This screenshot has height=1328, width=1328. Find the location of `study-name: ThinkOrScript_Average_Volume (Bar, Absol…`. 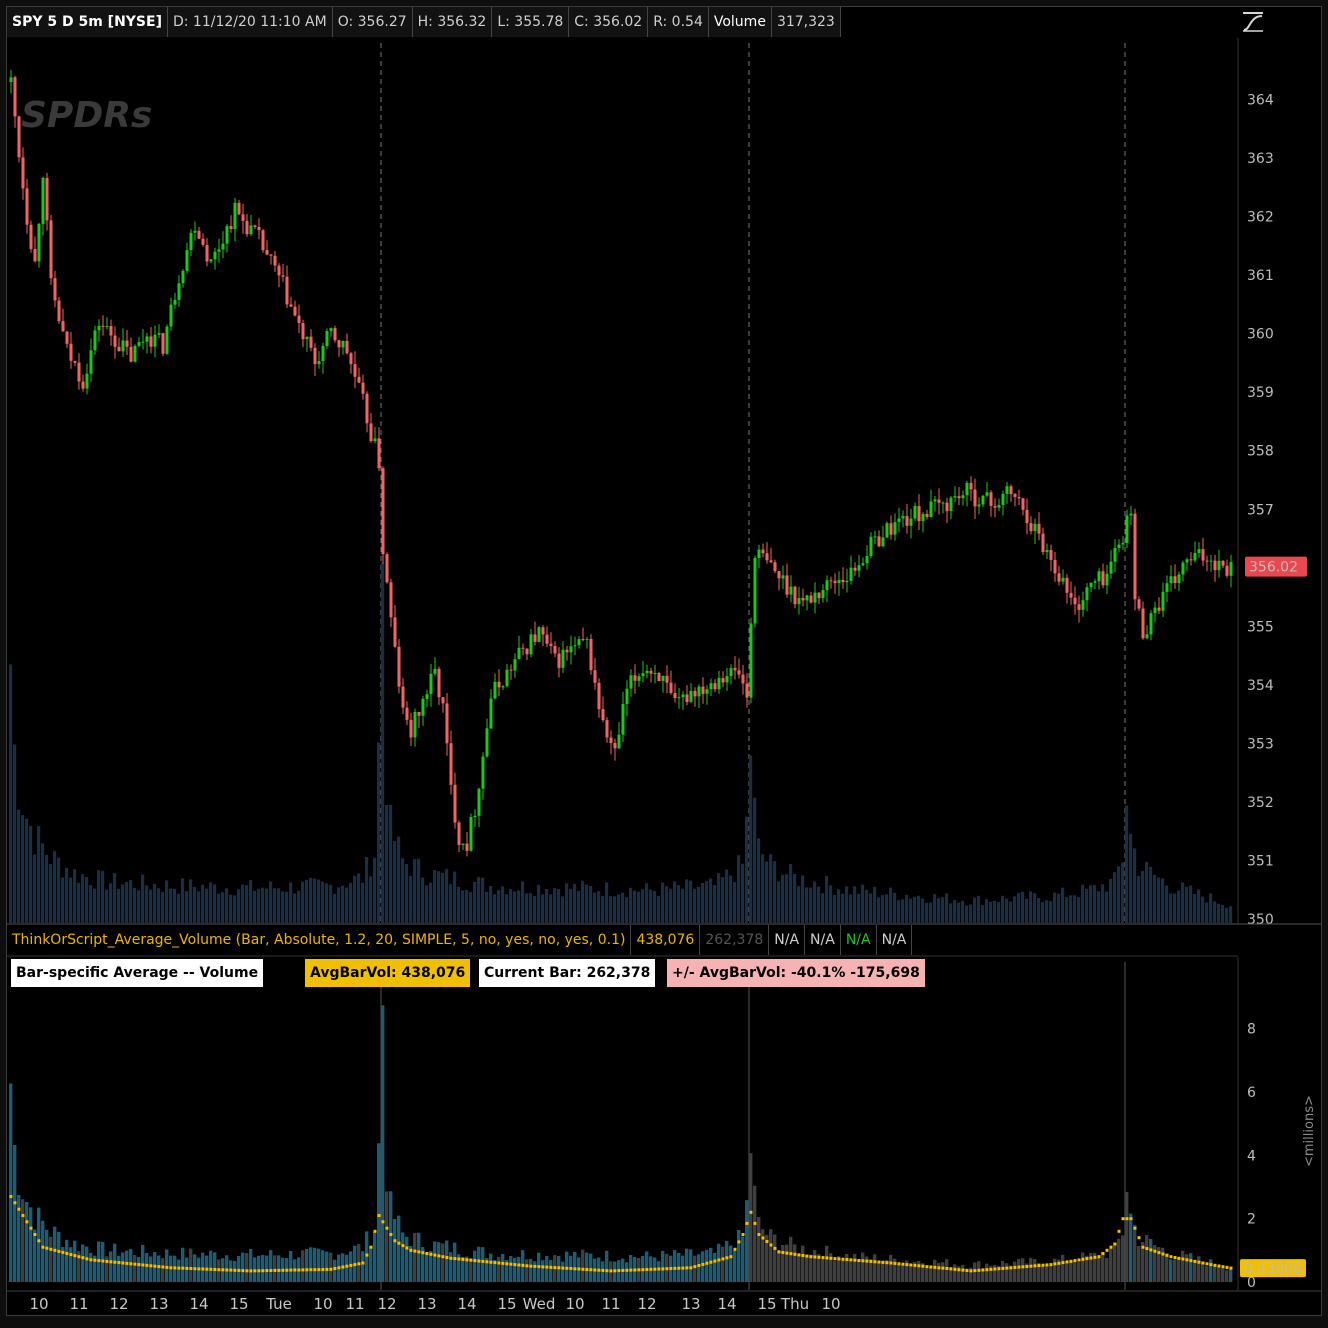

study-name: ThinkOrScript_Average_Volume (Bar, Absol… is located at coordinates (319, 940).